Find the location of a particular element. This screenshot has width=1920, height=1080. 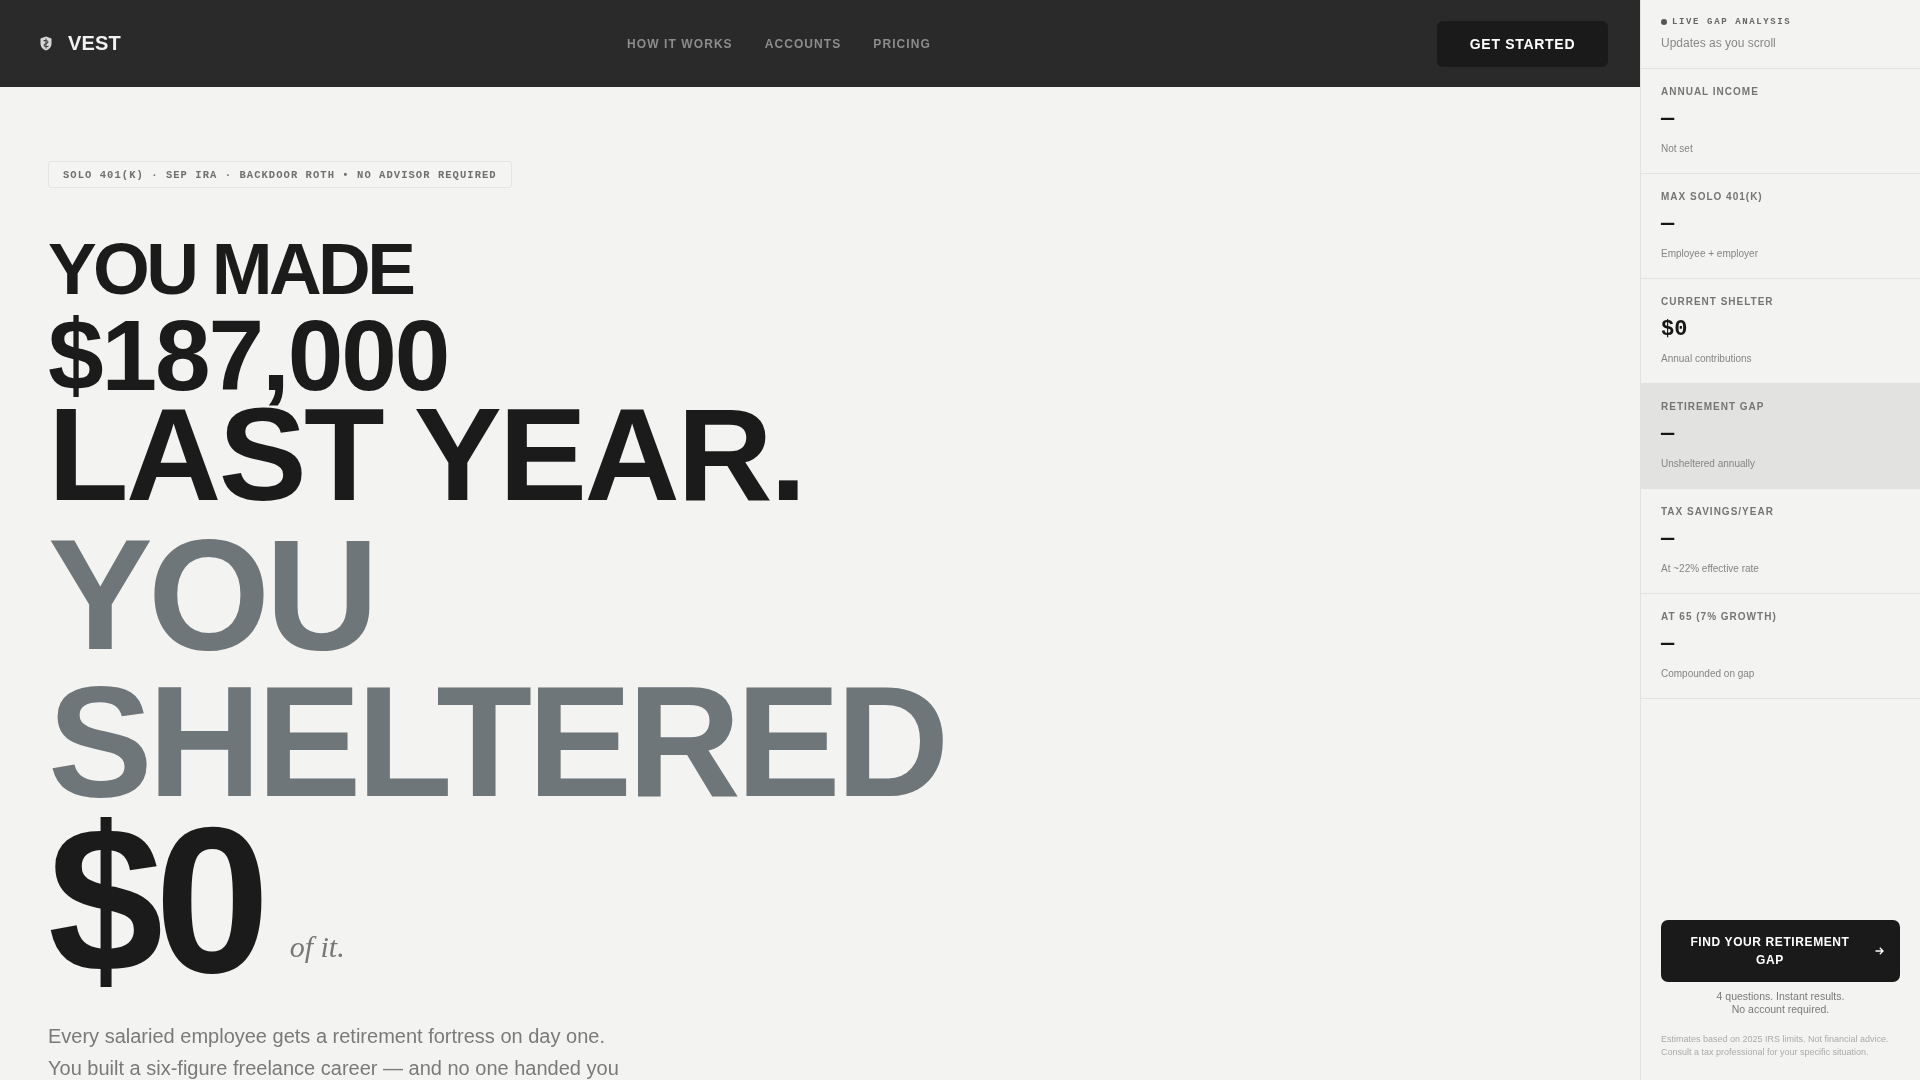

metric-label: MAX SOLO 401(K) is located at coordinates (1712, 197).